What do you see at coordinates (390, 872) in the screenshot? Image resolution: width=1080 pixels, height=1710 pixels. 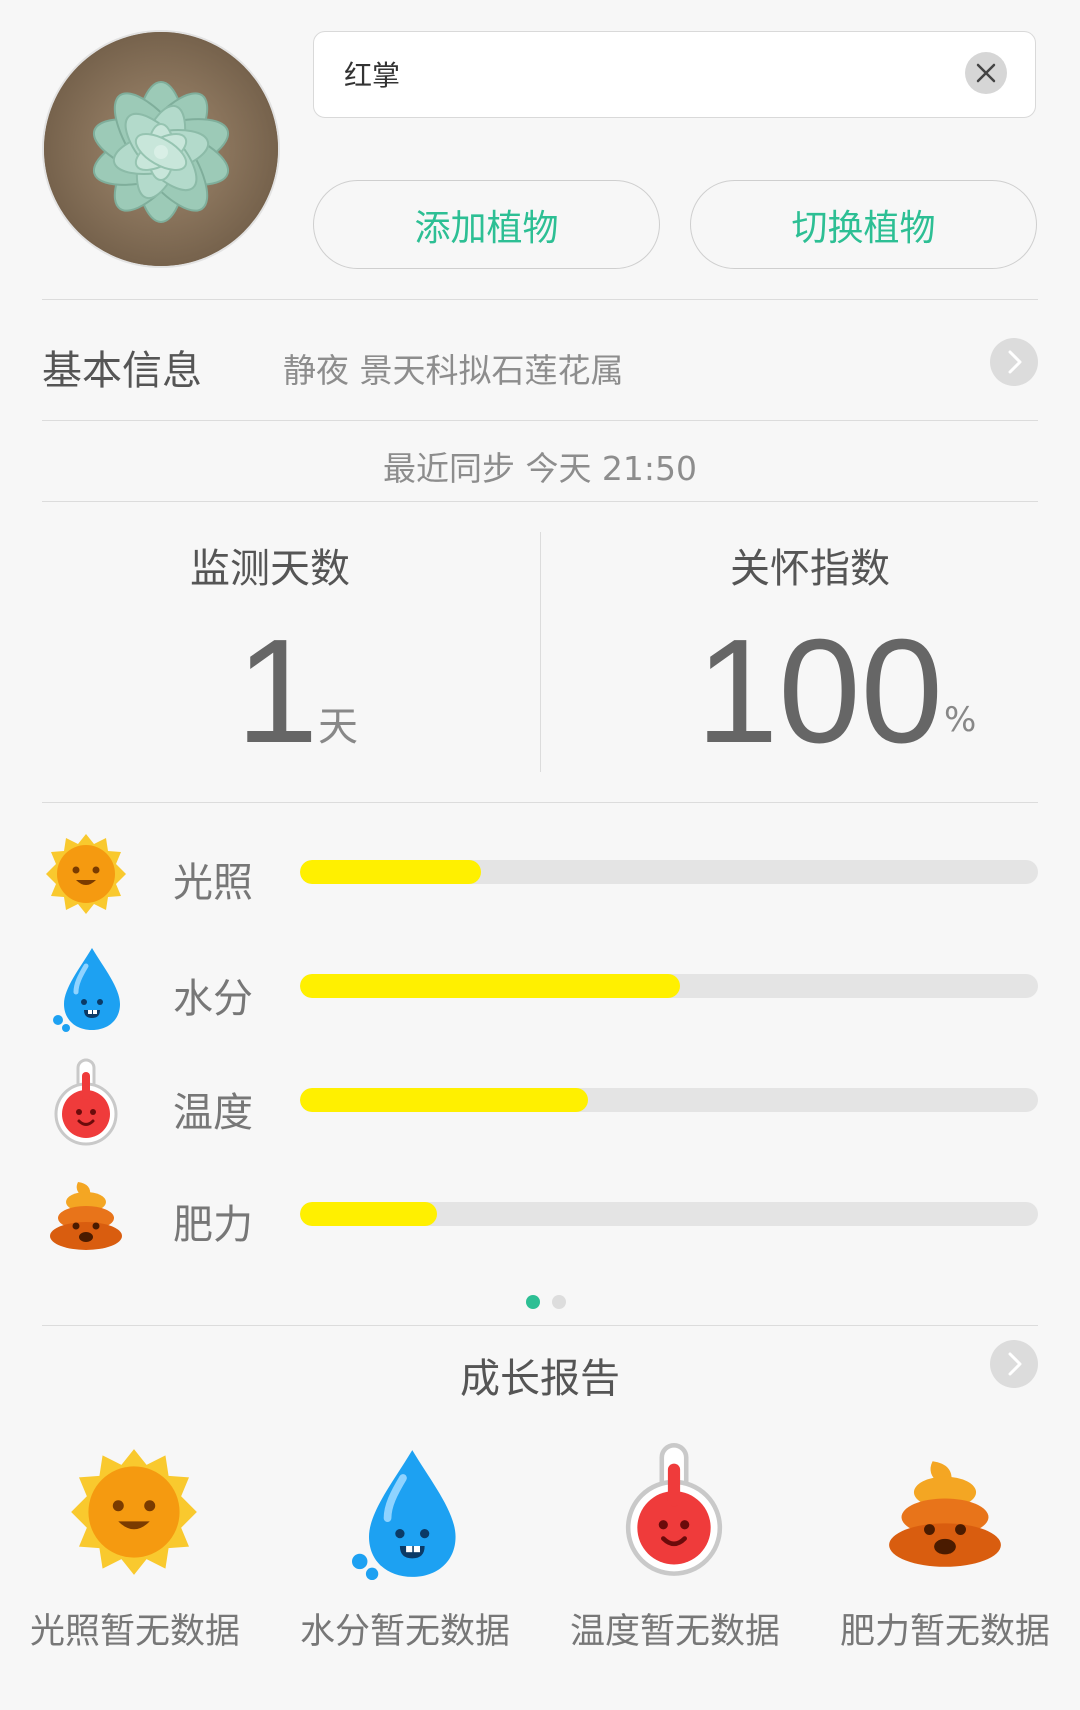 I see `light-progress-fill` at bounding box center [390, 872].